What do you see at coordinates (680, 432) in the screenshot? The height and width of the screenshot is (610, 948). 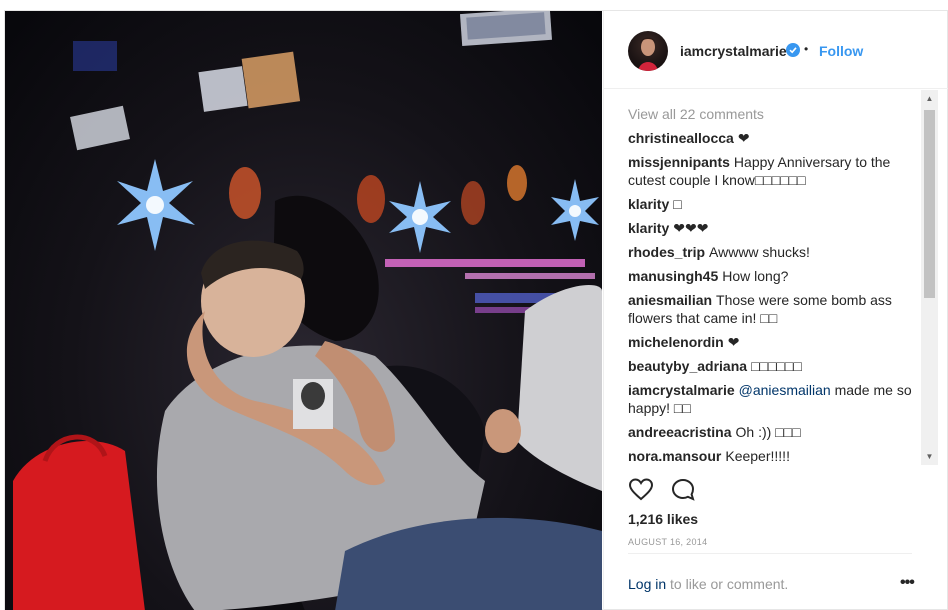 I see `comment-username: andreeacristina` at bounding box center [680, 432].